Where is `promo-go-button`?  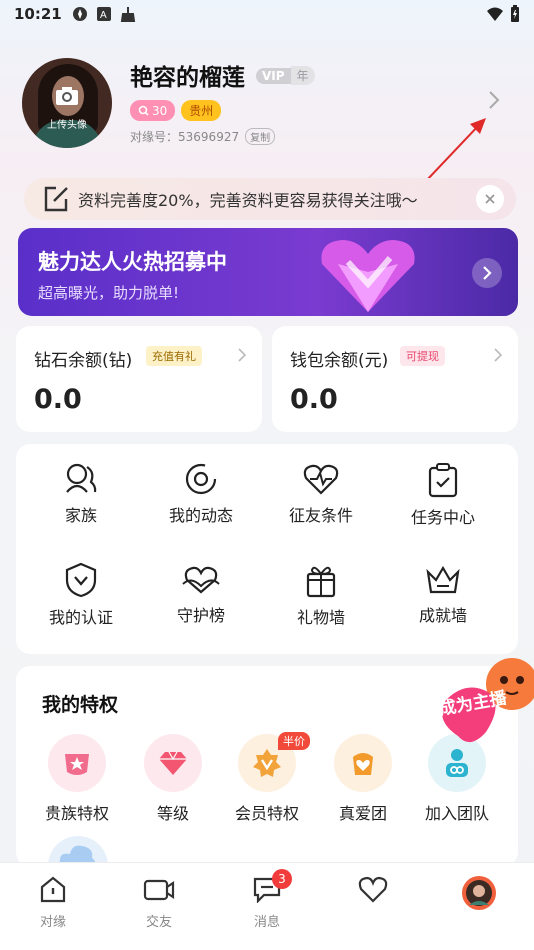
promo-go-button is located at coordinates (487, 273).